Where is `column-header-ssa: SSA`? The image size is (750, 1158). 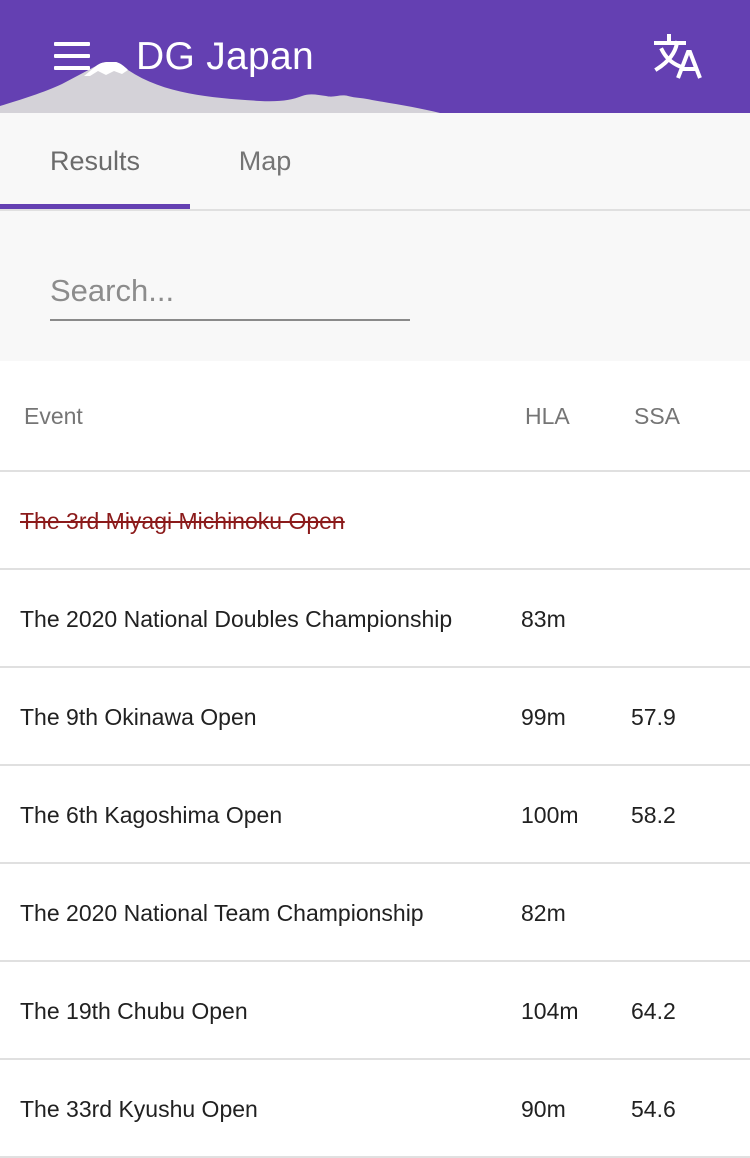
column-header-ssa: SSA is located at coordinates (657, 416).